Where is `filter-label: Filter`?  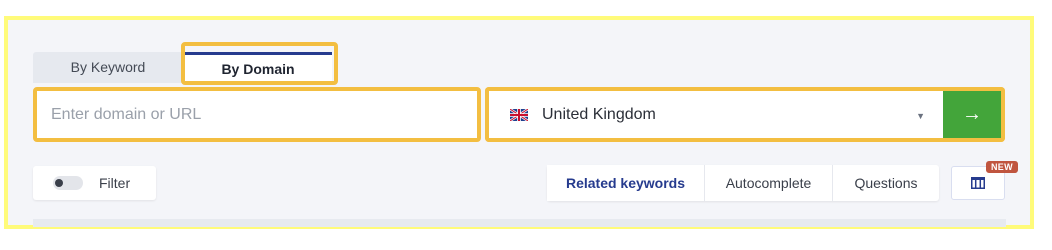 filter-label: Filter is located at coordinates (115, 183).